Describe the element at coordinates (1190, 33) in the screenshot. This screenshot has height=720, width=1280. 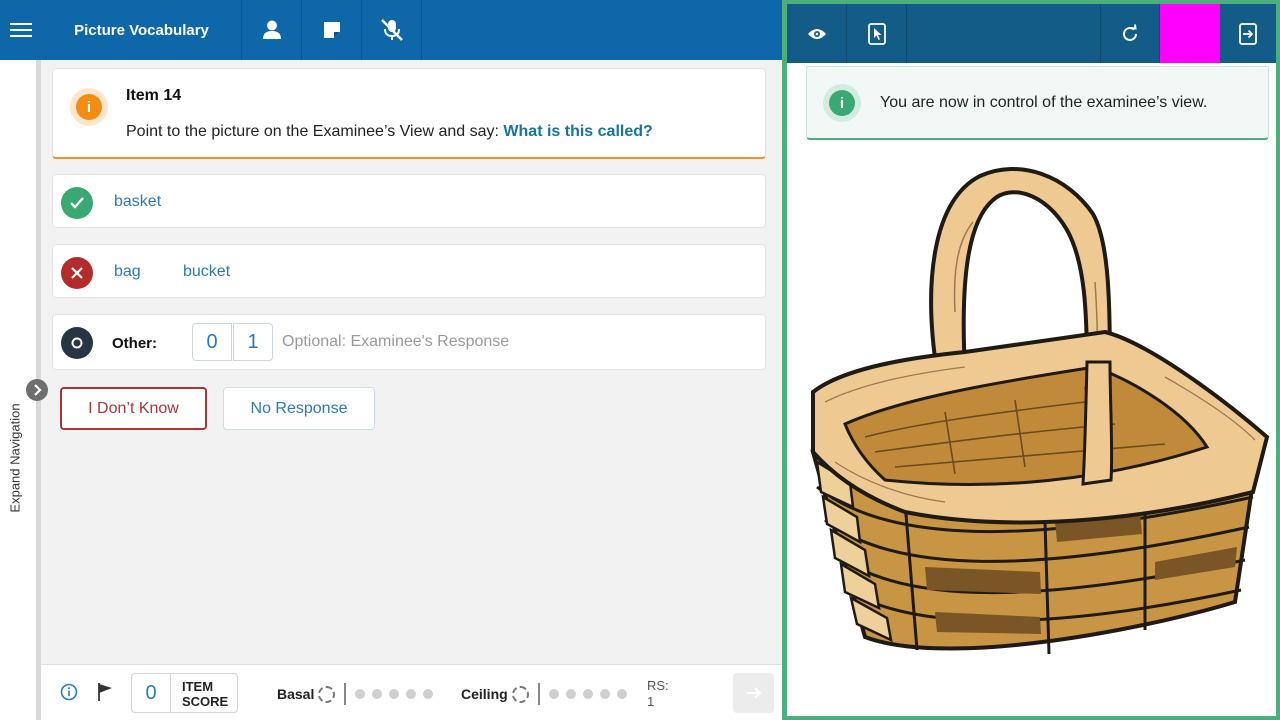
I see `highlighted-toolbar-button` at that location.